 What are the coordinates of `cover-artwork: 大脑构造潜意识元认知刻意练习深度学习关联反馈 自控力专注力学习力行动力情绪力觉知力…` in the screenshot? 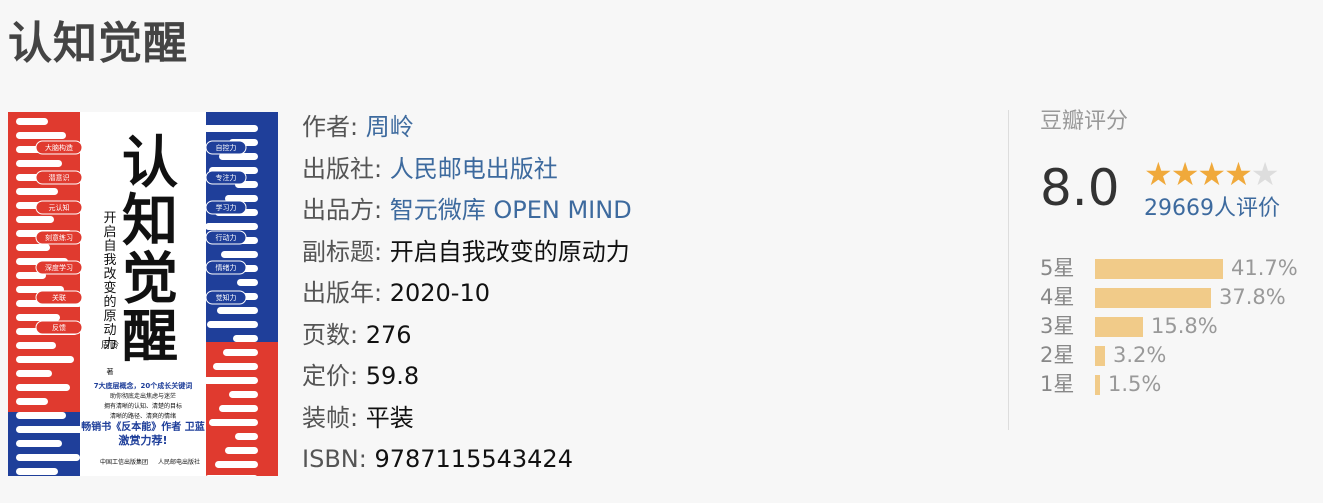 It's located at (143, 294).